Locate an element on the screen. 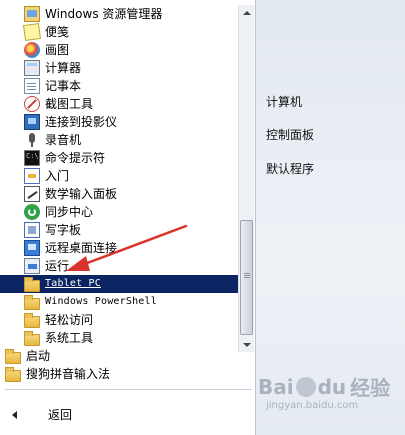 This screenshot has height=435, width=405. folder-item-sogou-pinyin: 搜狗拼音输入法 is located at coordinates (119, 374).